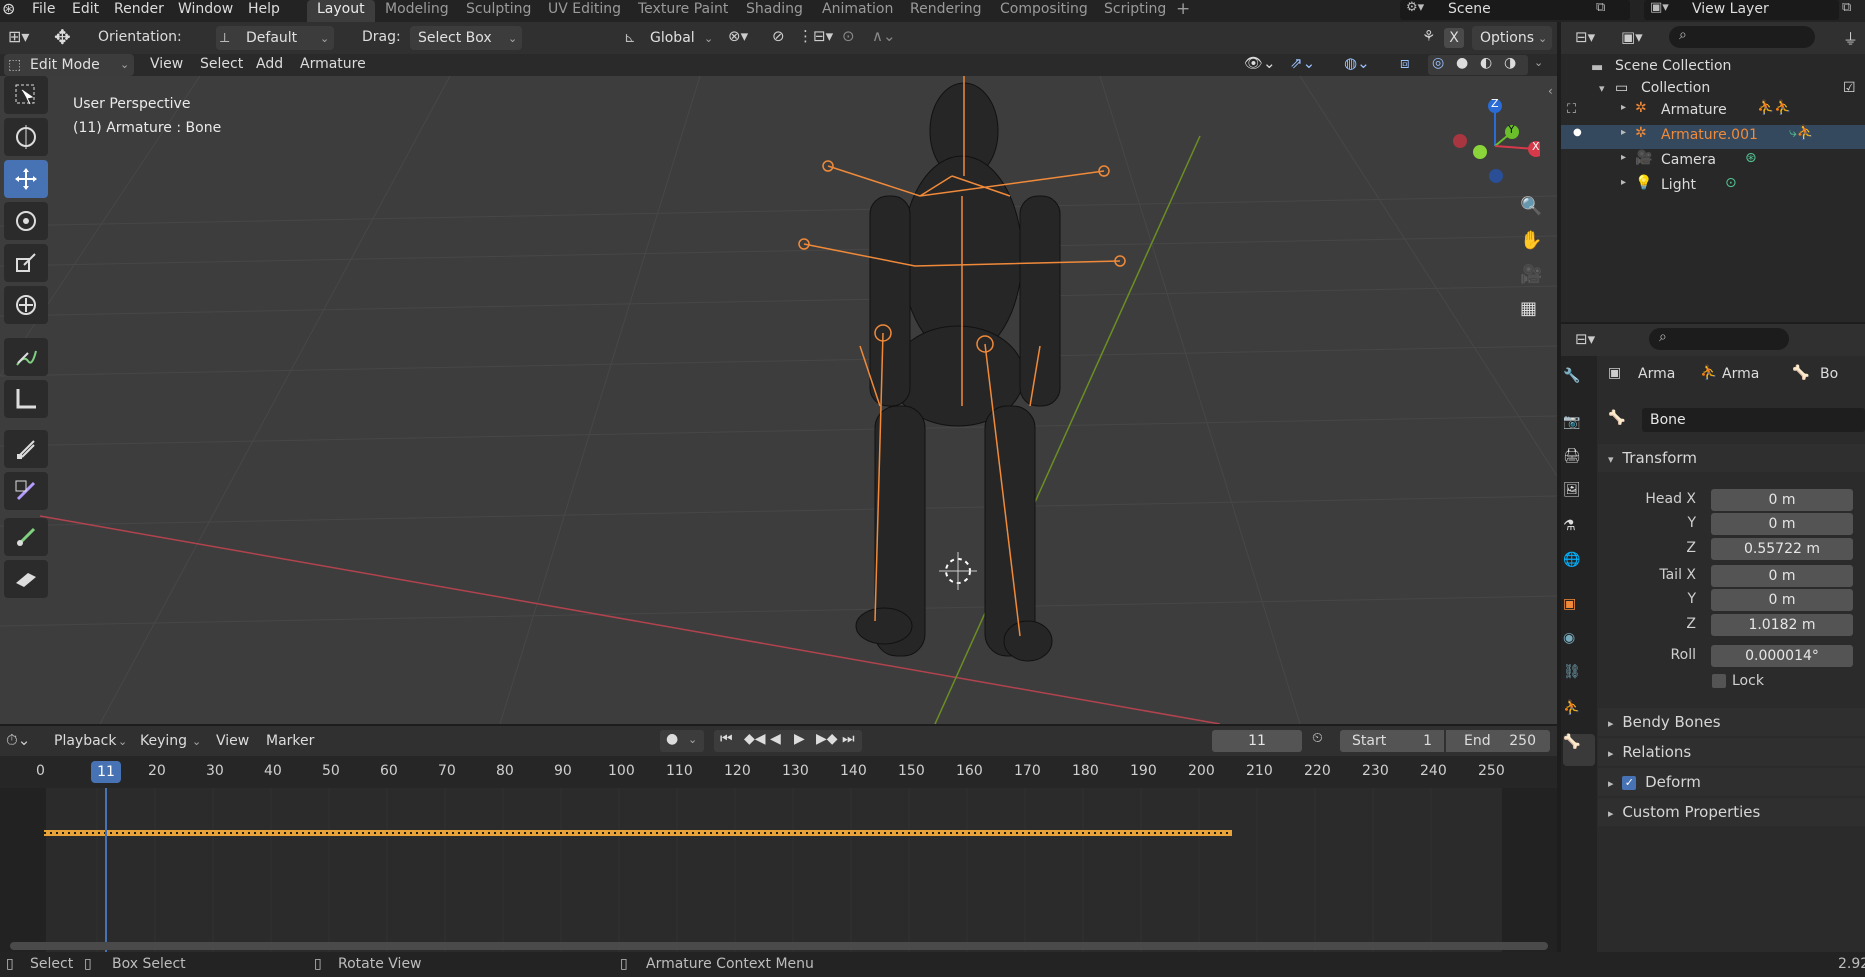  Describe the element at coordinates (1782, 656) in the screenshot. I see `roll-field: 0.000014°` at that location.